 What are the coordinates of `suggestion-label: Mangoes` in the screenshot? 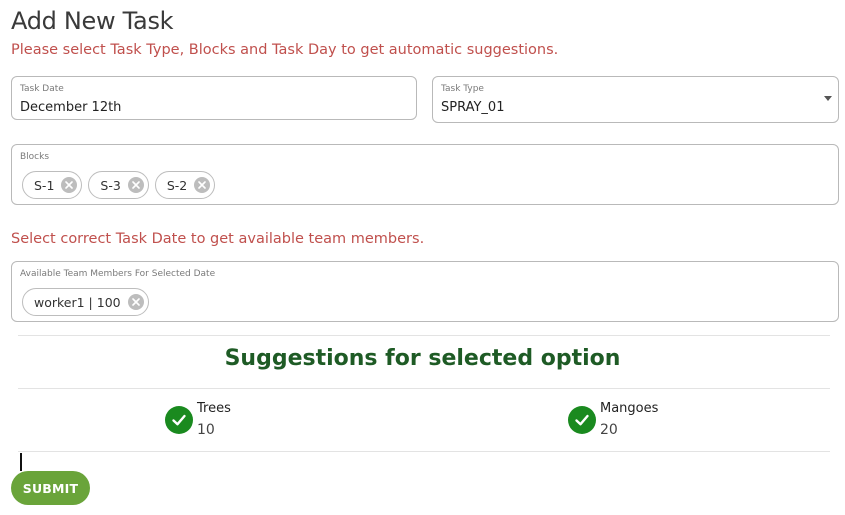 It's located at (629, 408).